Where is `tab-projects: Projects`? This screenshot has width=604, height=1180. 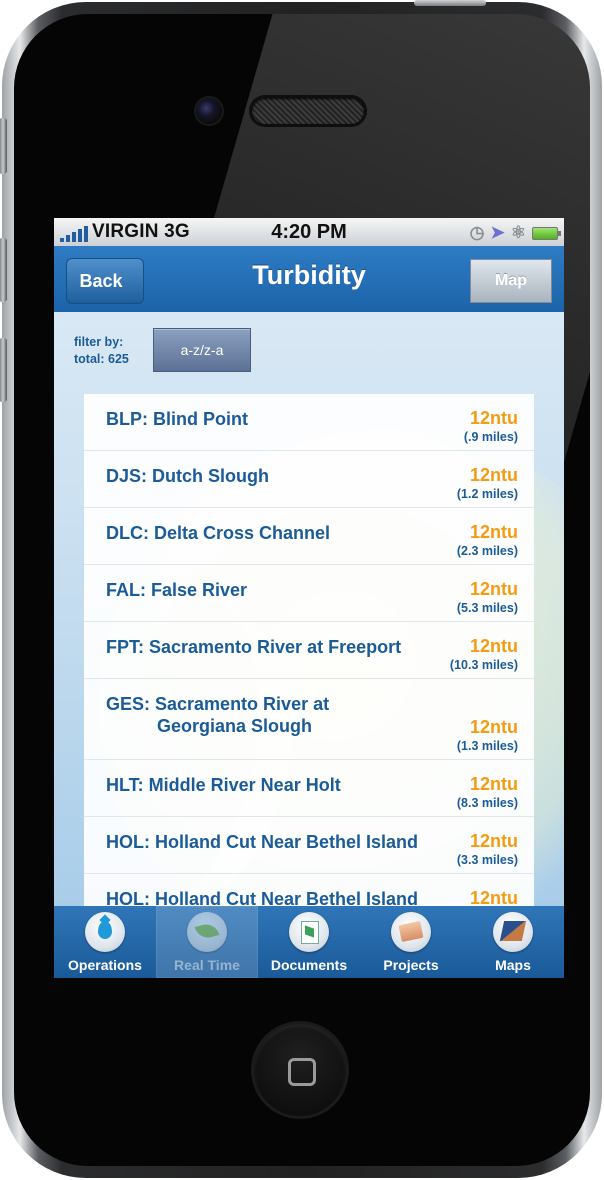
tab-projects: Projects is located at coordinates (411, 942).